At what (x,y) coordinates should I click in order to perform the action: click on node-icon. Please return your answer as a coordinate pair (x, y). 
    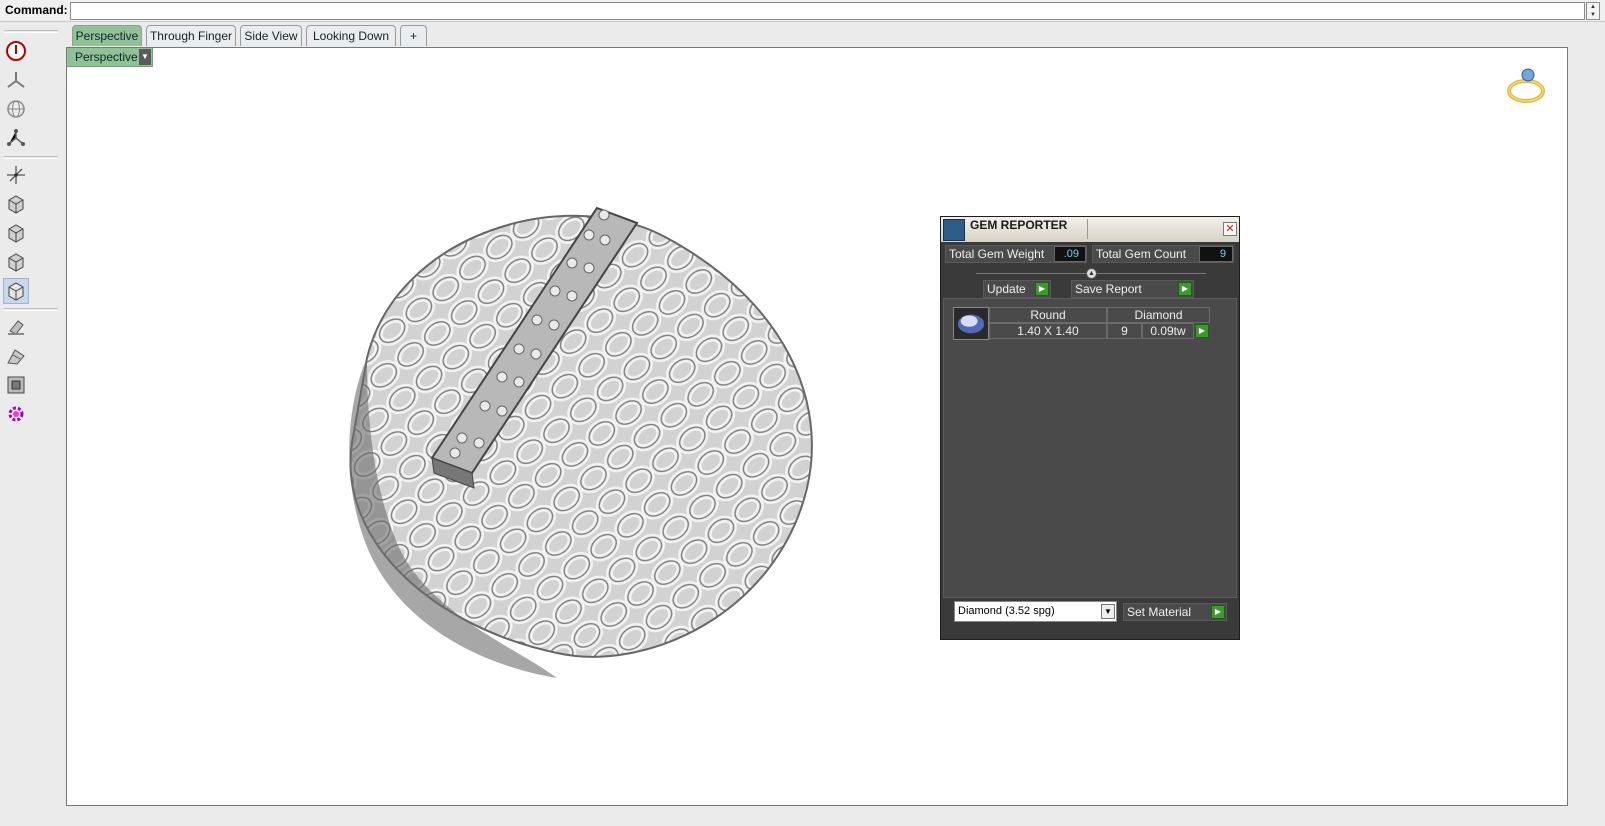
    Looking at the image, I should click on (16, 137).